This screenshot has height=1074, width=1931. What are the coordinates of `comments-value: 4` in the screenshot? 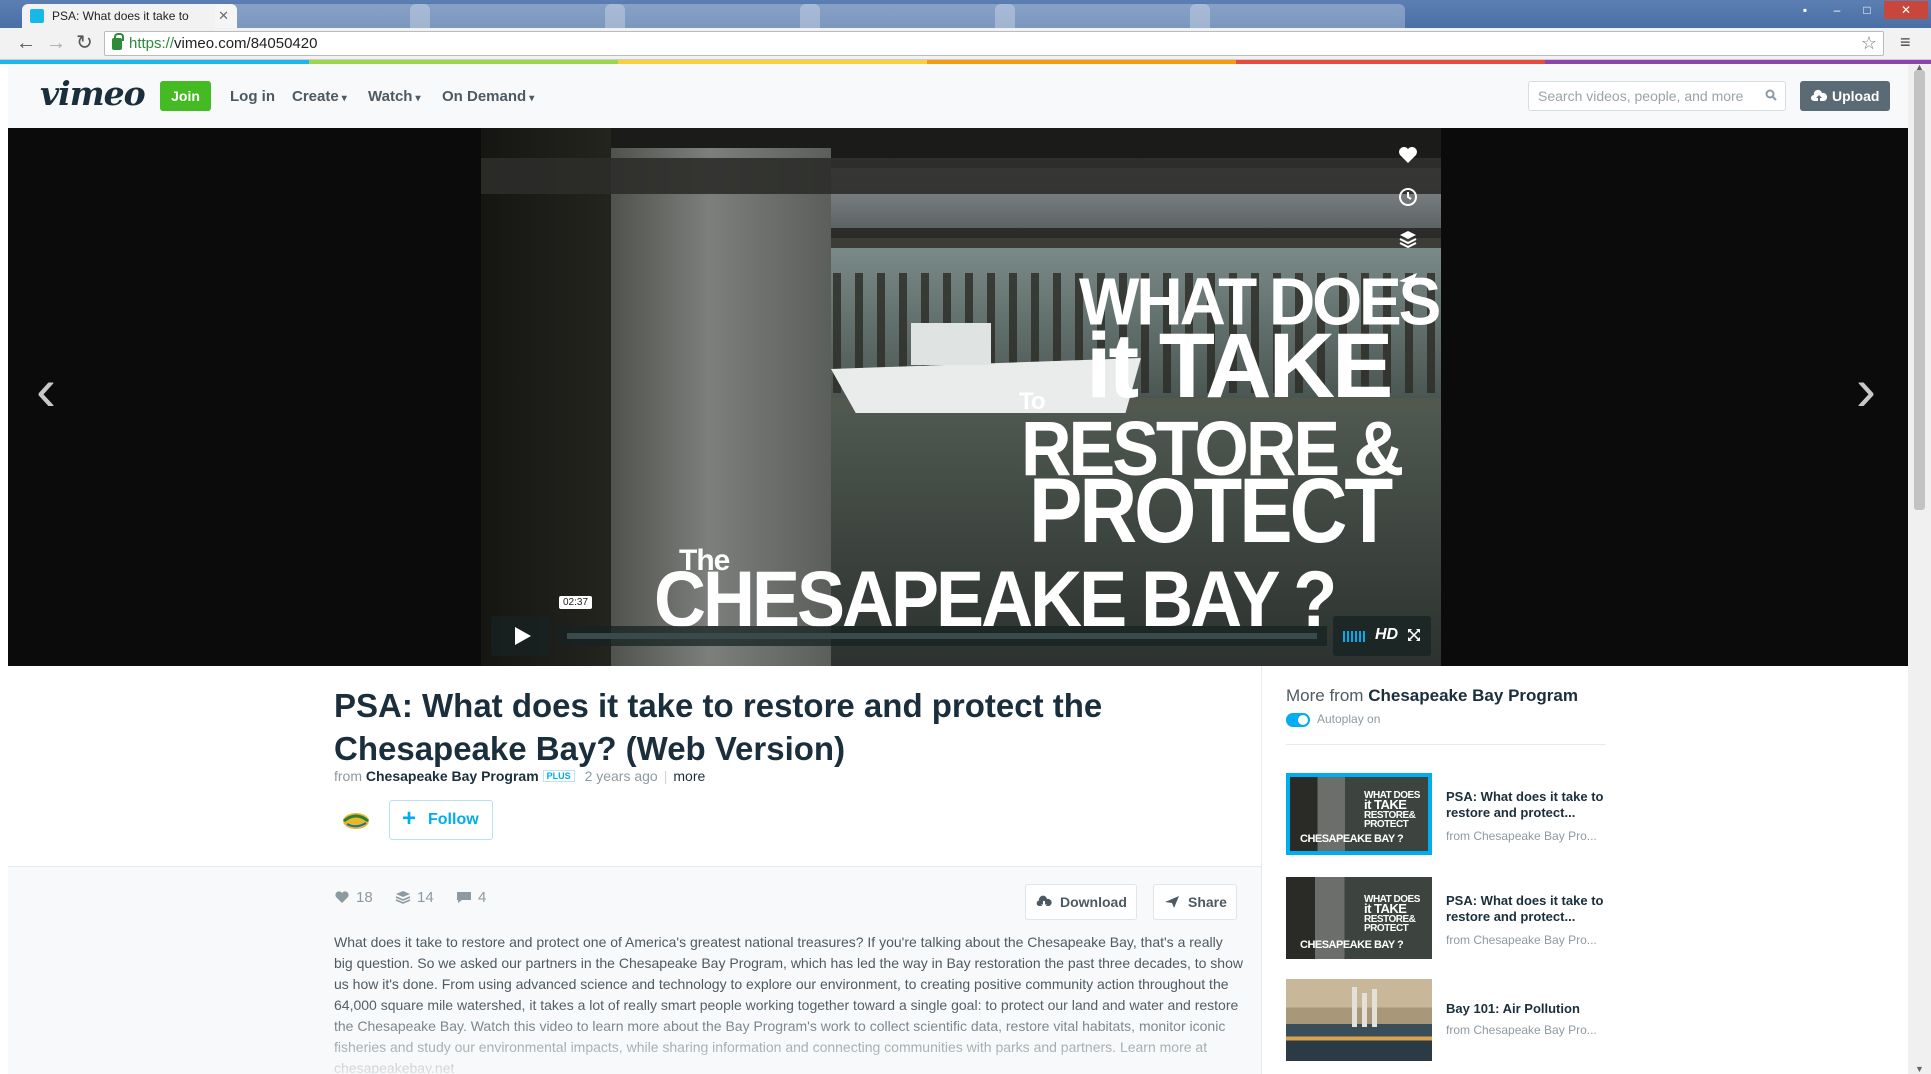 It's located at (482, 897).